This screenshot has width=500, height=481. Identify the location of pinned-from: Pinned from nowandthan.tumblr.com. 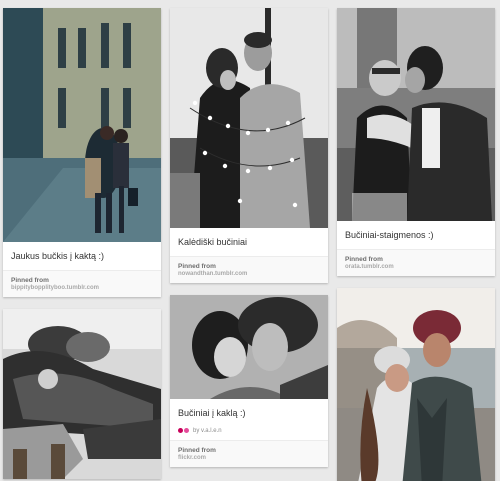
(249, 270).